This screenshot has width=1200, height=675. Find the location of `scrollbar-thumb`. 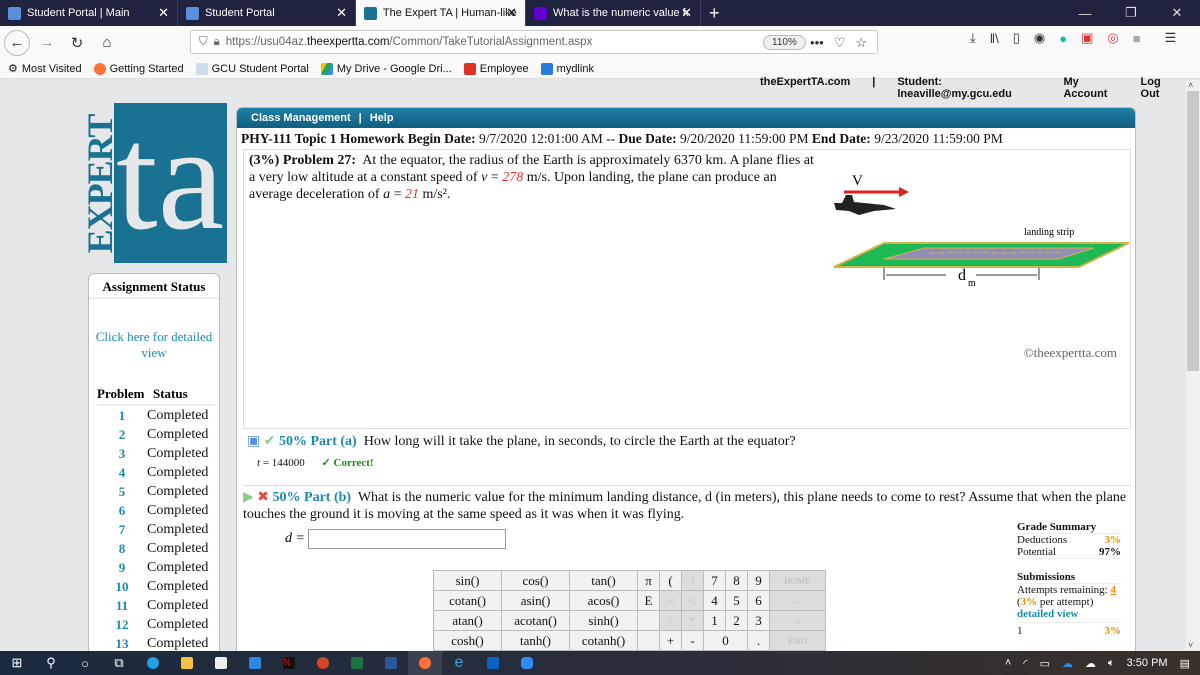

scrollbar-thumb is located at coordinates (1193, 231).